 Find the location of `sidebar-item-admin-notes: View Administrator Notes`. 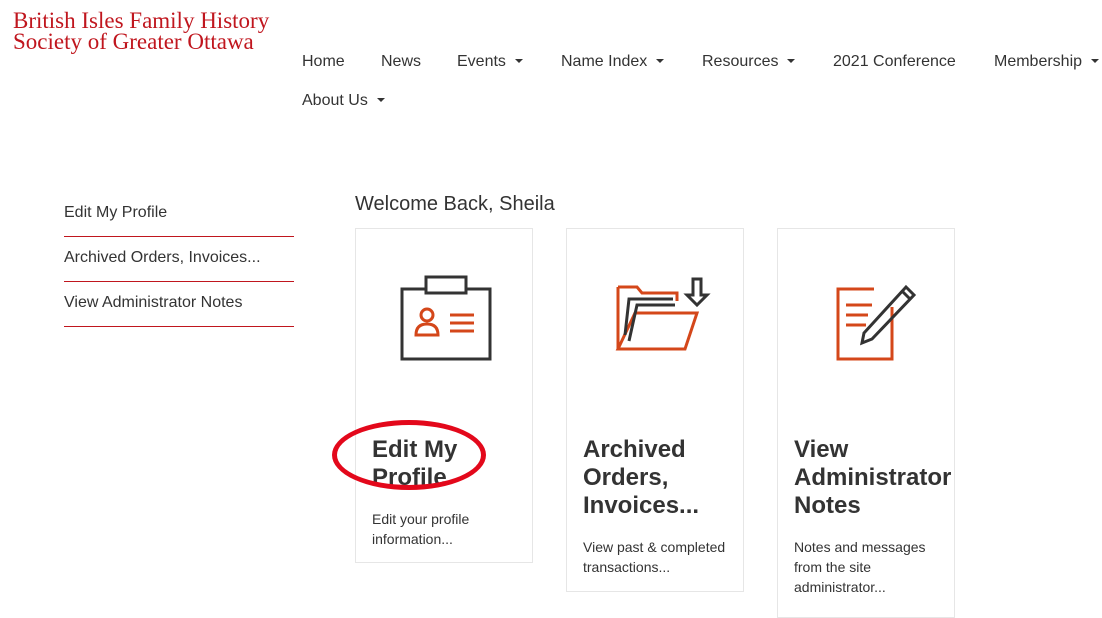

sidebar-item-admin-notes: View Administrator Notes is located at coordinates (179, 310).